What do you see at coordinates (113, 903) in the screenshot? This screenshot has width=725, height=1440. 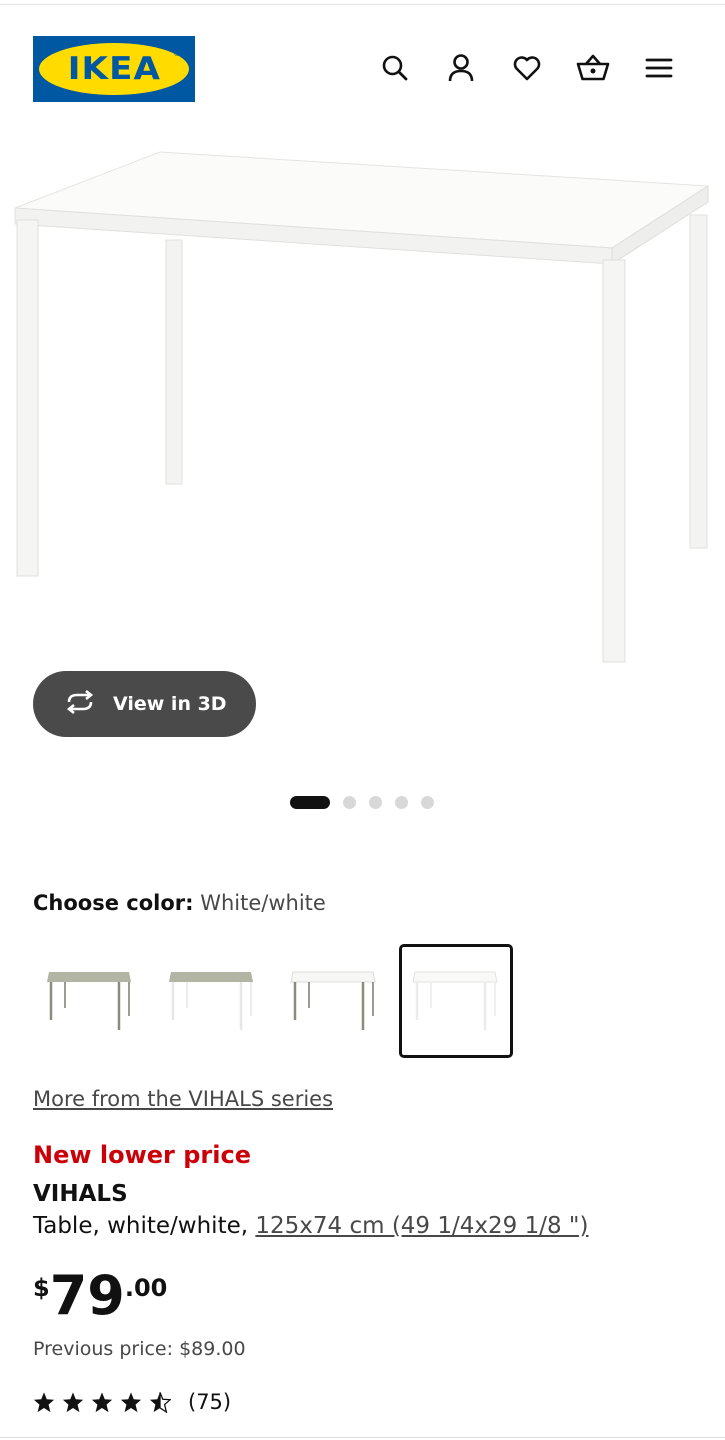 I see `color-label: Choose color:` at bounding box center [113, 903].